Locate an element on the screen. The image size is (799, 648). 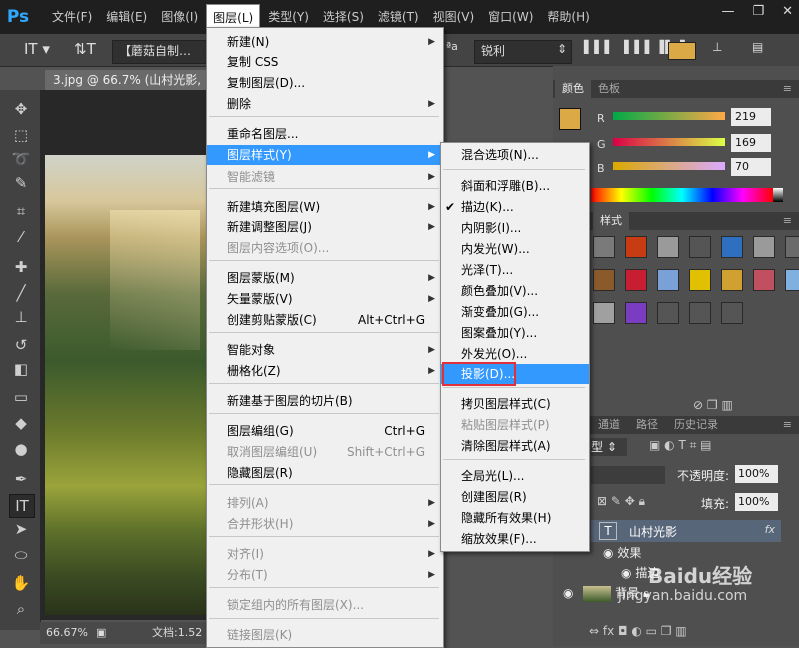
layer-menu-item-14: 栅格化(Z) ▶ is located at coordinates (325, 371).